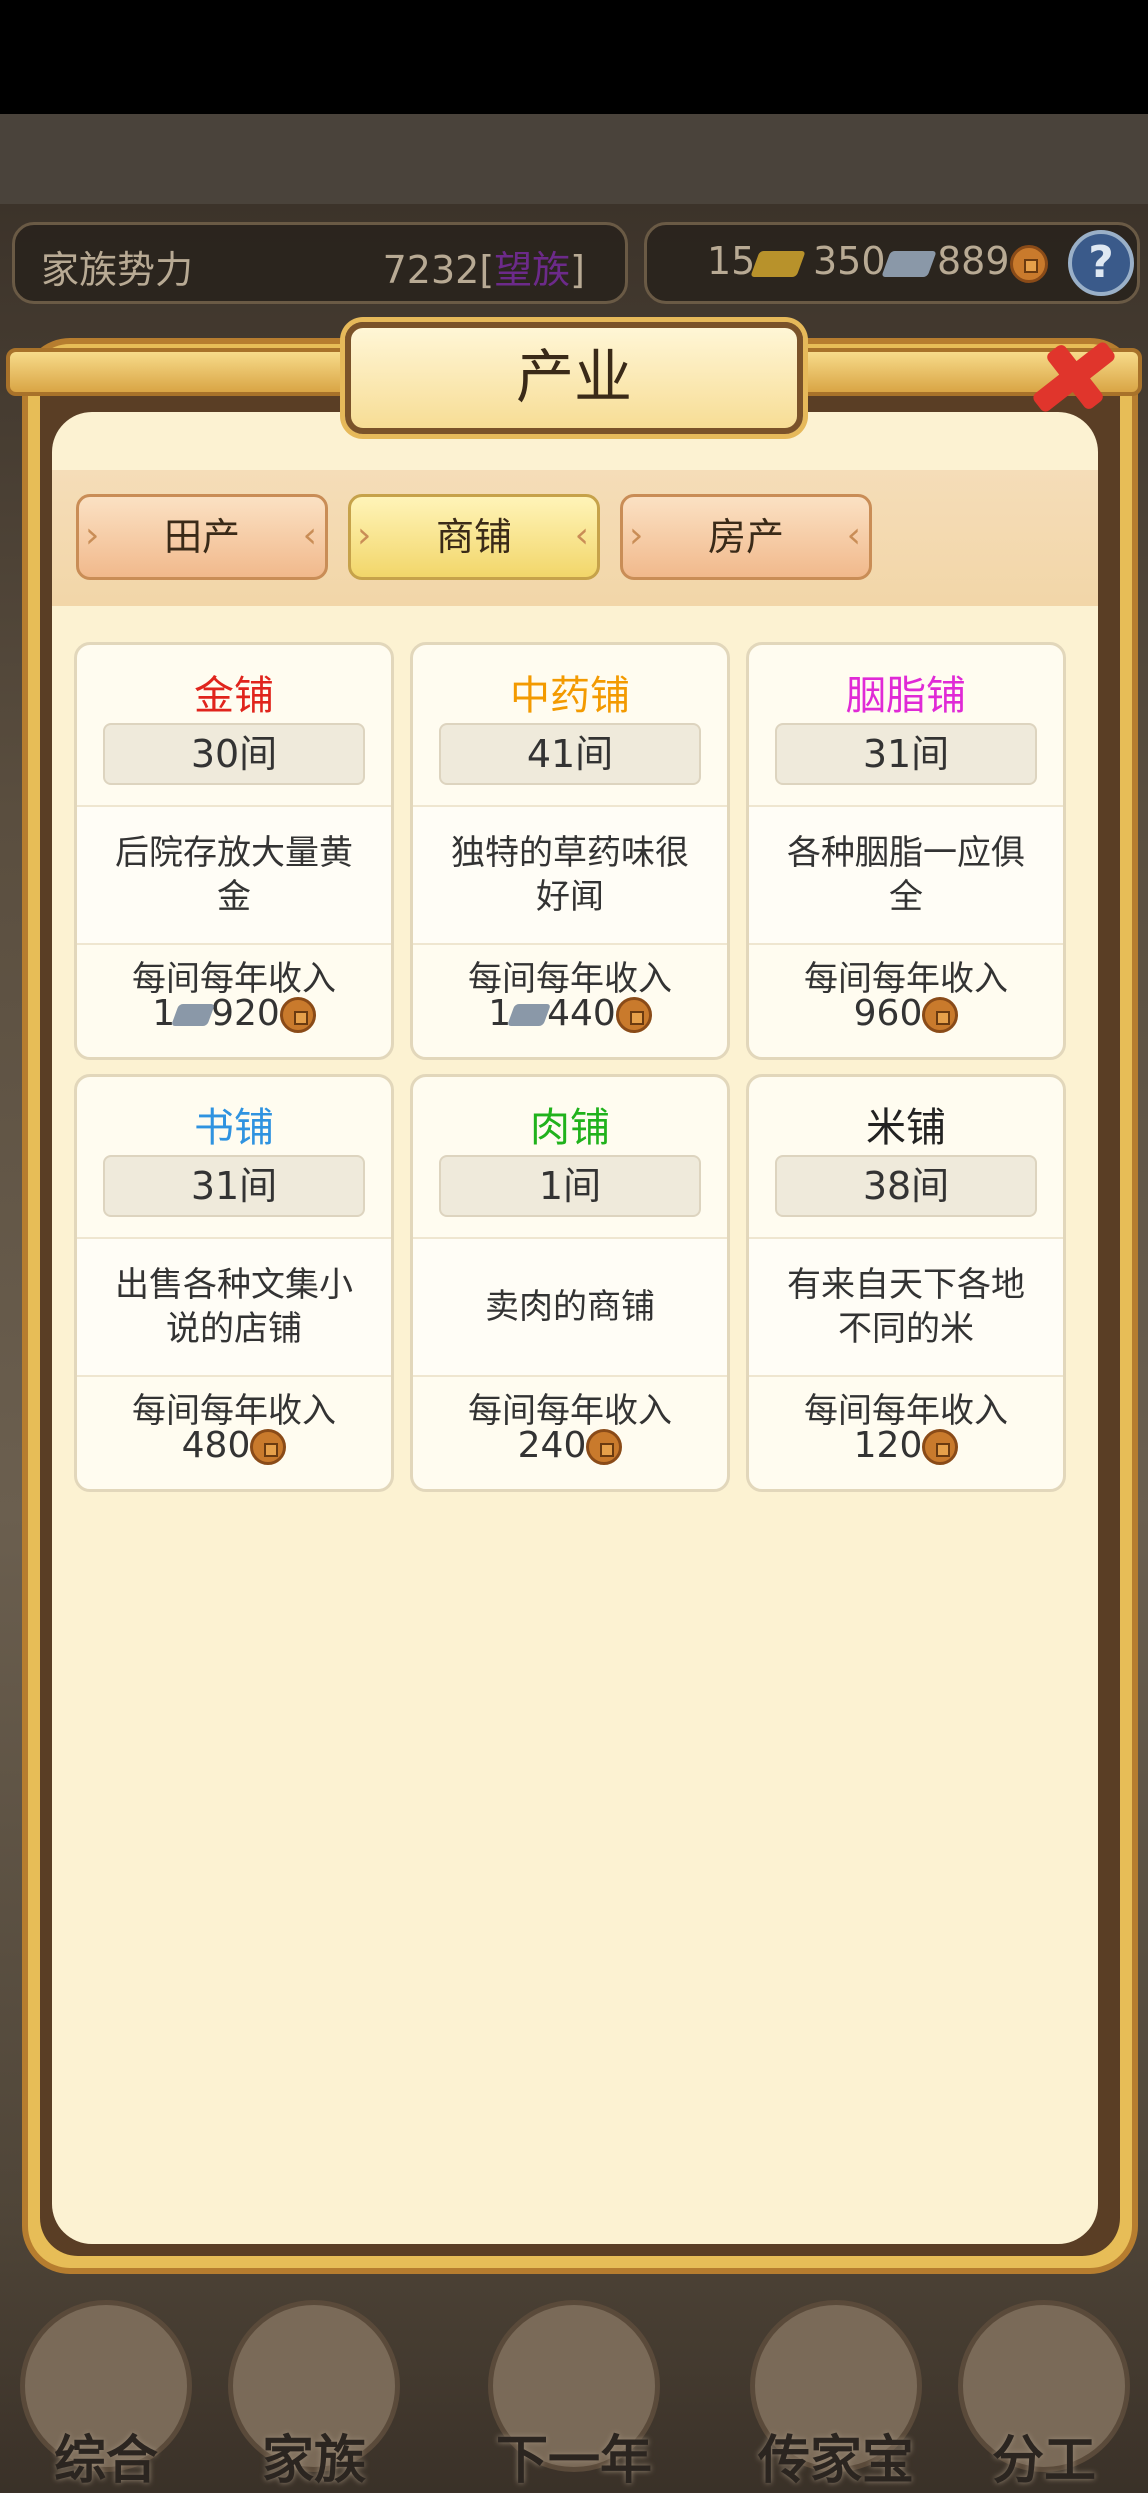  What do you see at coordinates (570, 754) in the screenshot?
I see `shop-count: 41间` at bounding box center [570, 754].